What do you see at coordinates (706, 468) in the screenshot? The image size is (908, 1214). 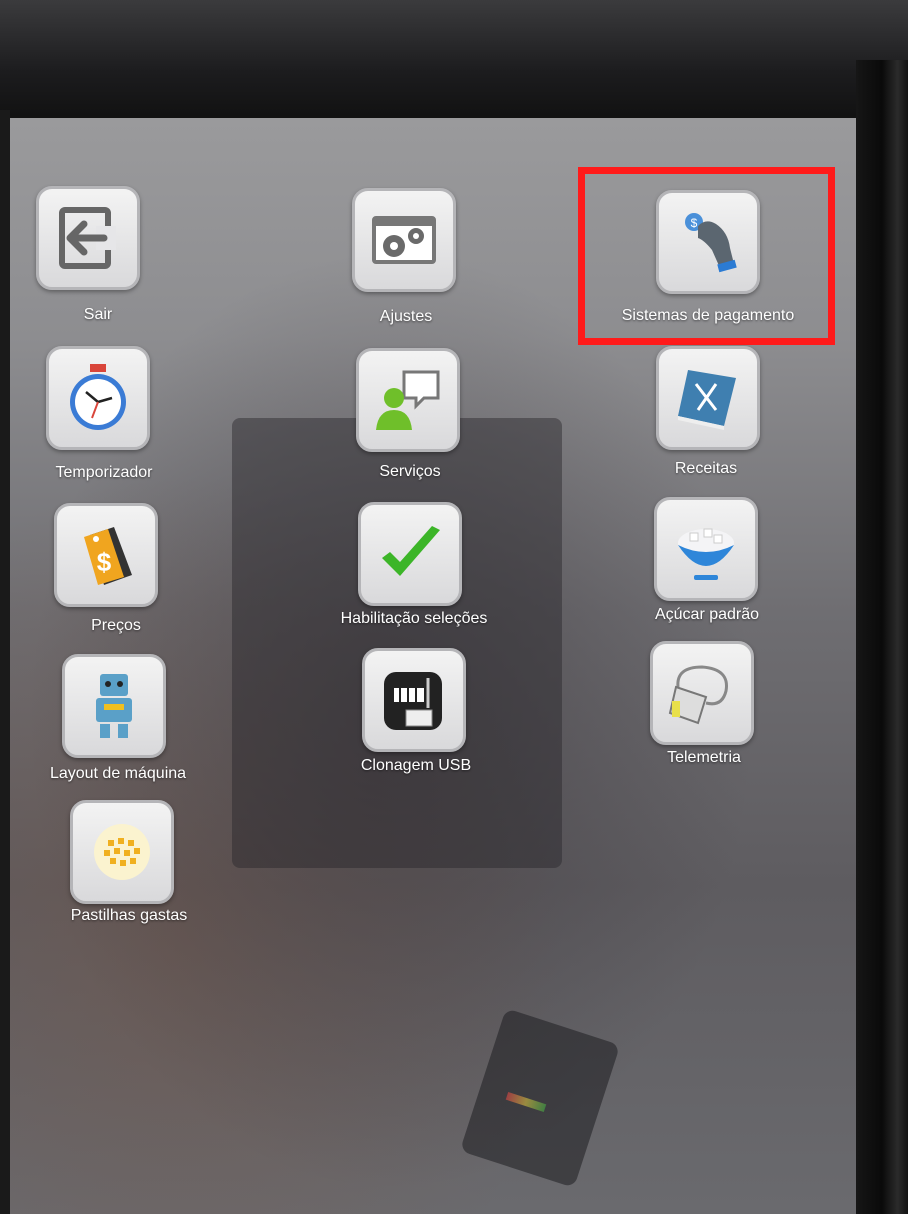 I see `label-receitas: Receitas` at bounding box center [706, 468].